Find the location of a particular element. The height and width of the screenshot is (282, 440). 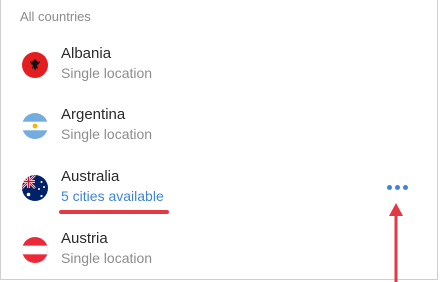

more-options-icon is located at coordinates (389, 187).